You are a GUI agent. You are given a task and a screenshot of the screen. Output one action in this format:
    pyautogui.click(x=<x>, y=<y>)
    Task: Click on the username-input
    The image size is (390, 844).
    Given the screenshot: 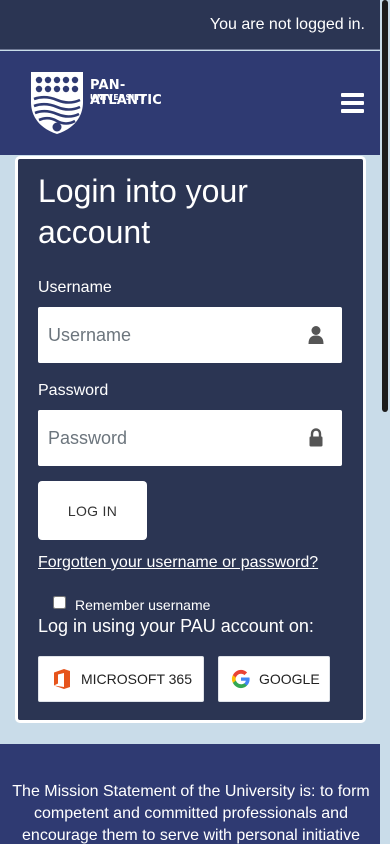 What is the action you would take?
    pyautogui.click(x=190, y=335)
    